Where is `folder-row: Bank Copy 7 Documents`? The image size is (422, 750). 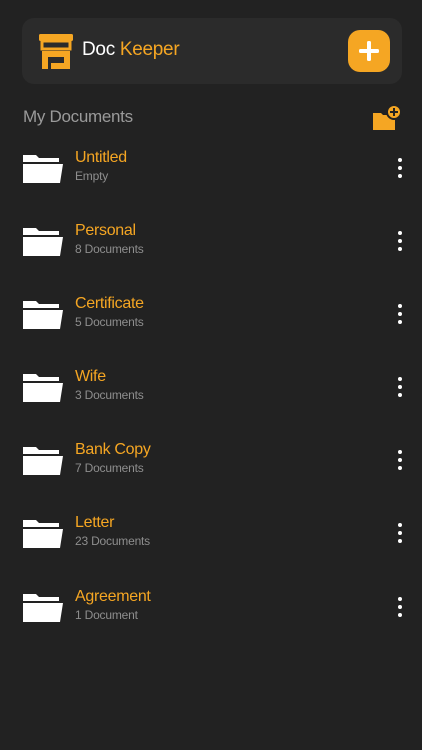 folder-row: Bank Copy 7 Documents is located at coordinates (211, 462).